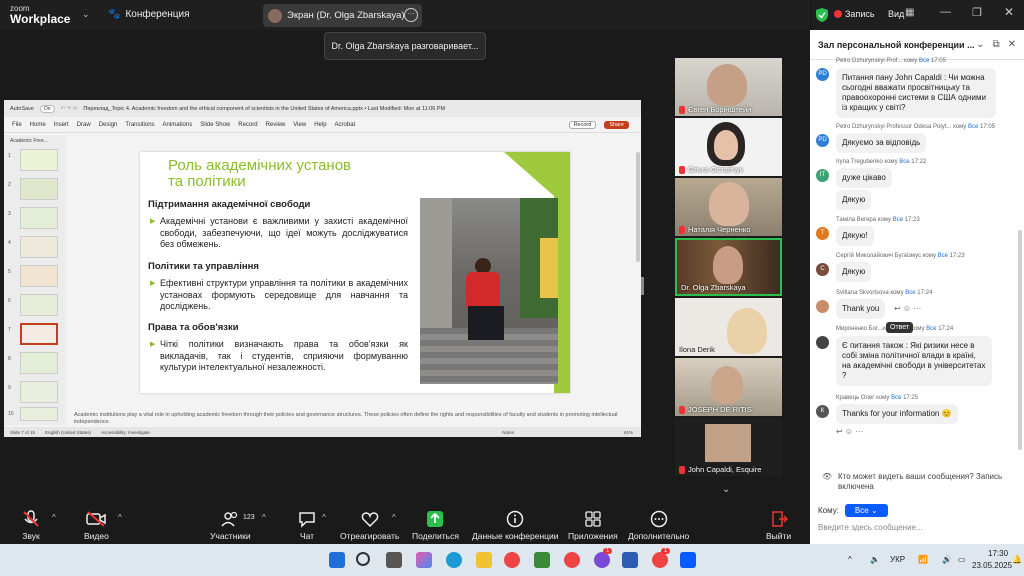 The width and height of the screenshot is (1024, 576). I want to click on video-button: Видео, so click(96, 525).